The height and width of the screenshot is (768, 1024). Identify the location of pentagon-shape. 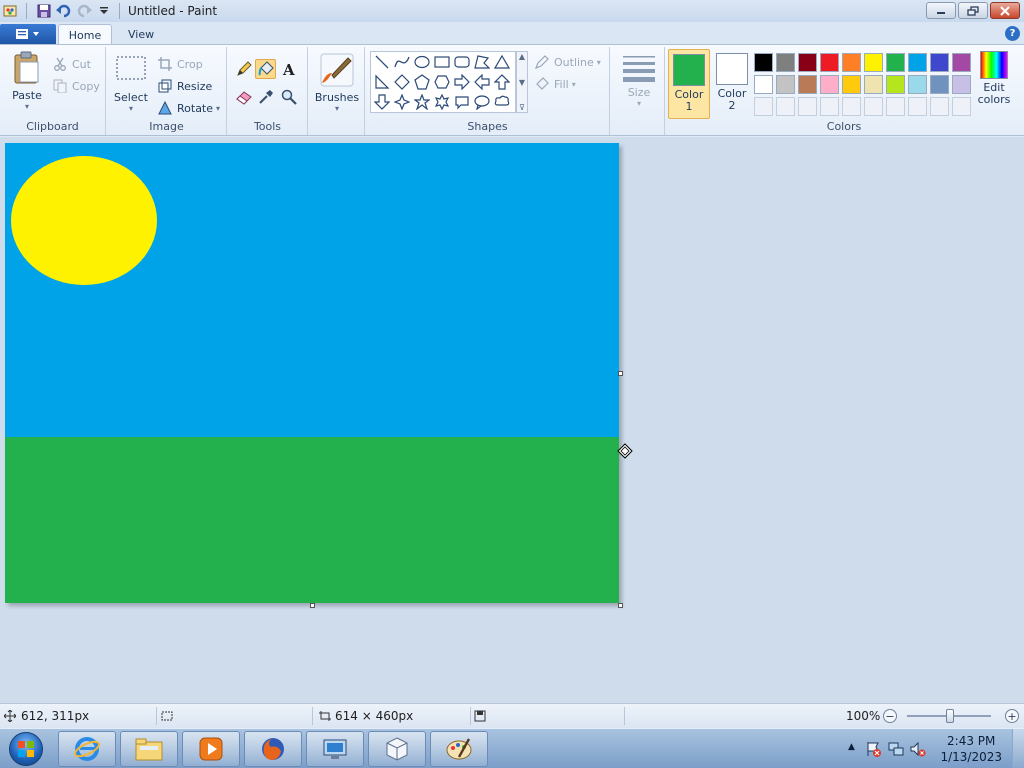
(422, 82).